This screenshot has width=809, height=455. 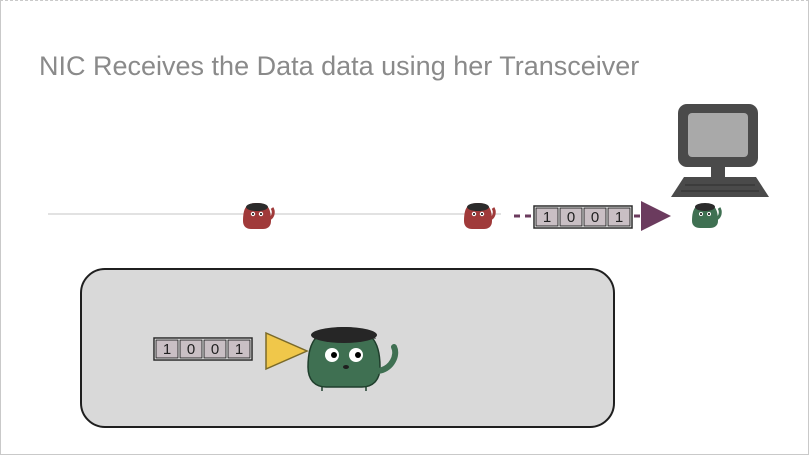 What do you see at coordinates (720, 150) in the screenshot?
I see `computer-icon` at bounding box center [720, 150].